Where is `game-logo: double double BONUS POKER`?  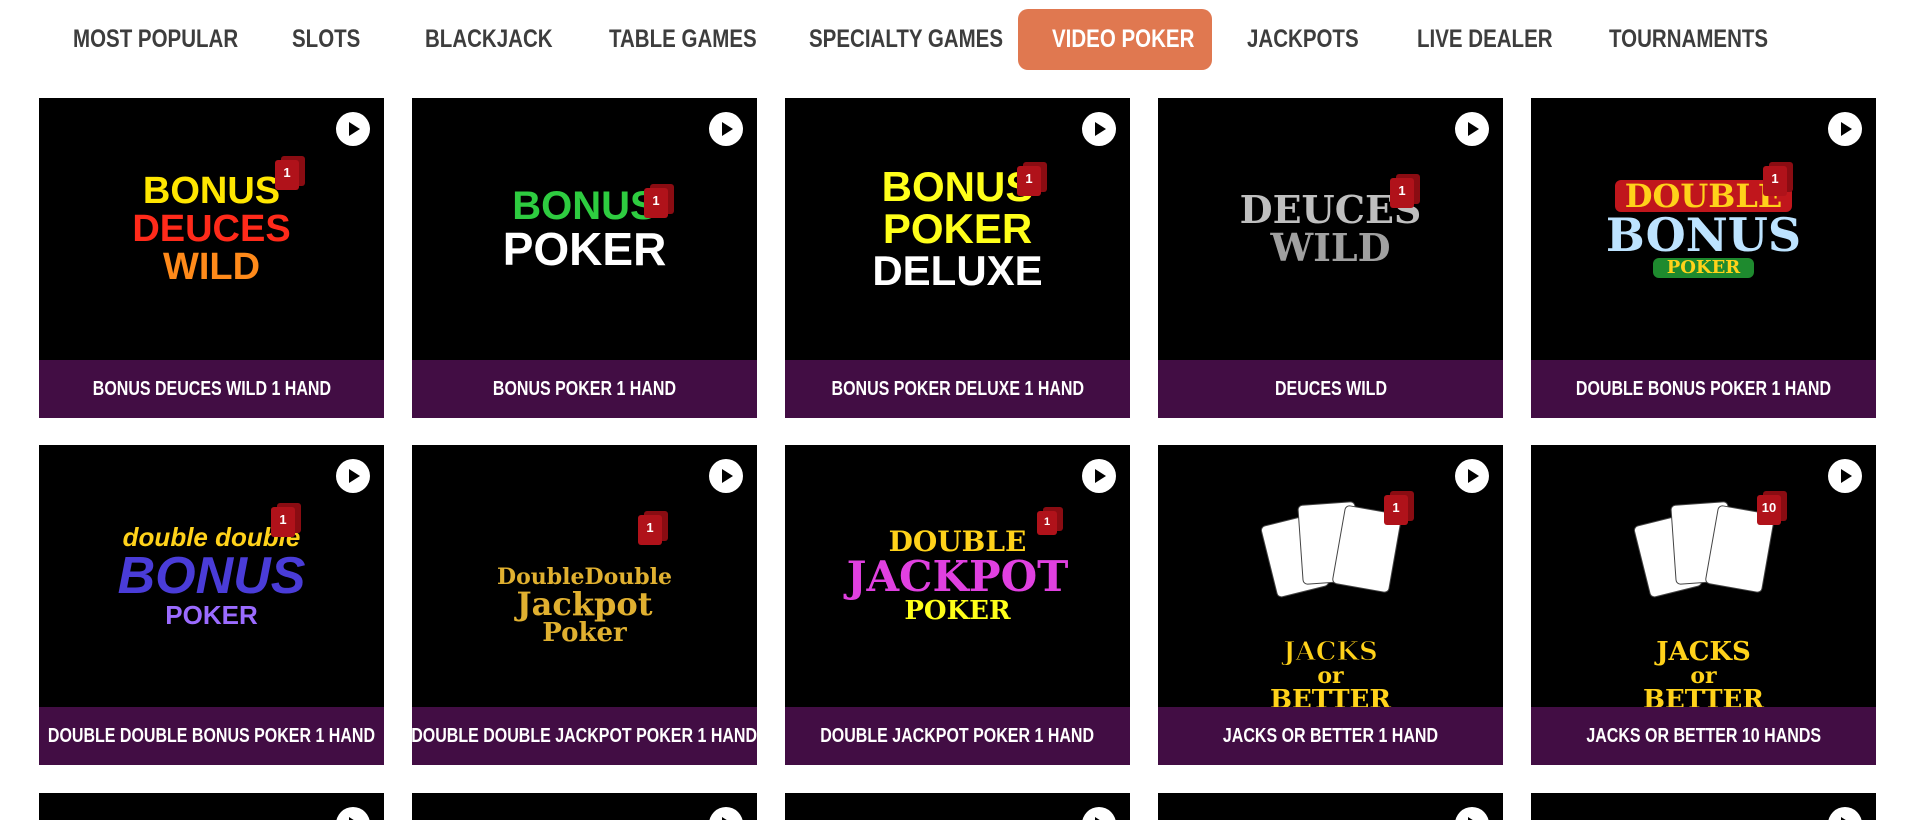 game-logo: double double BONUS POKER is located at coordinates (211, 576).